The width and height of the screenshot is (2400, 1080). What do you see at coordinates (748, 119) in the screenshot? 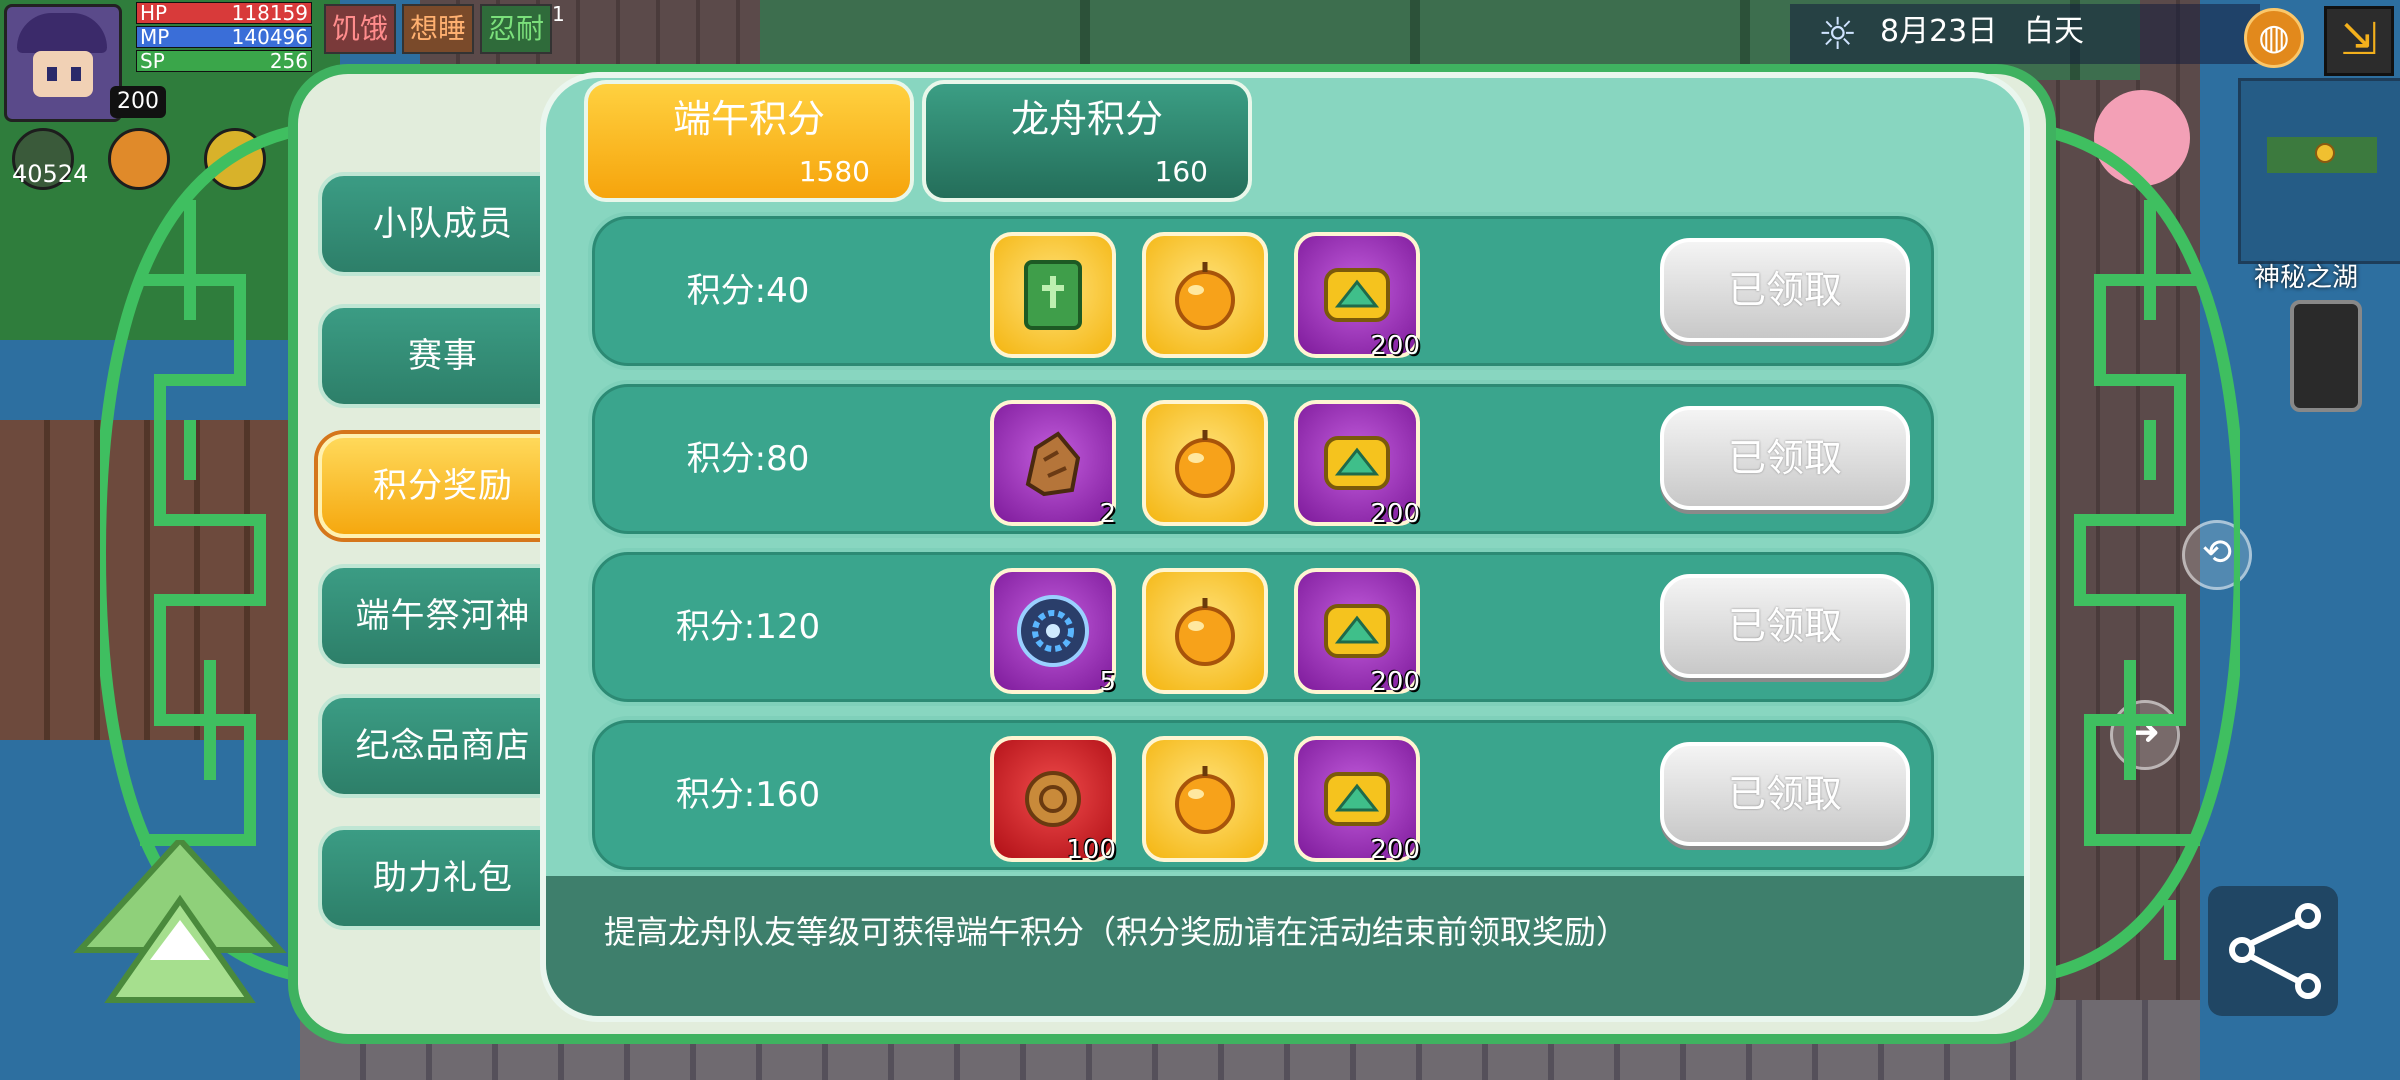
I see `tab-title: 端午积分` at bounding box center [748, 119].